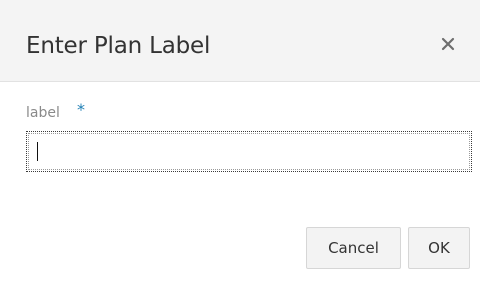  Describe the element at coordinates (249, 151) in the screenshot. I see `label-input` at that location.